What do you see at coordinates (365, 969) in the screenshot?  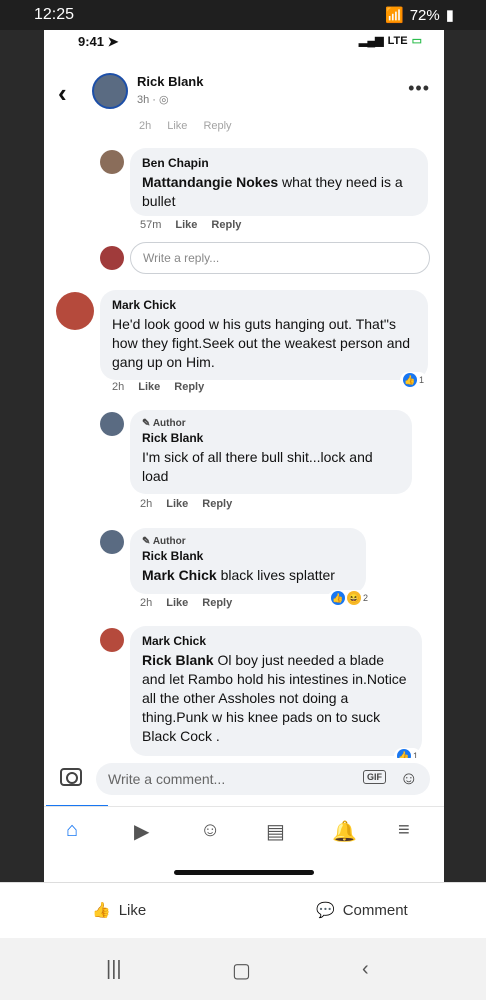 I see `back-icon: ‹` at bounding box center [365, 969].